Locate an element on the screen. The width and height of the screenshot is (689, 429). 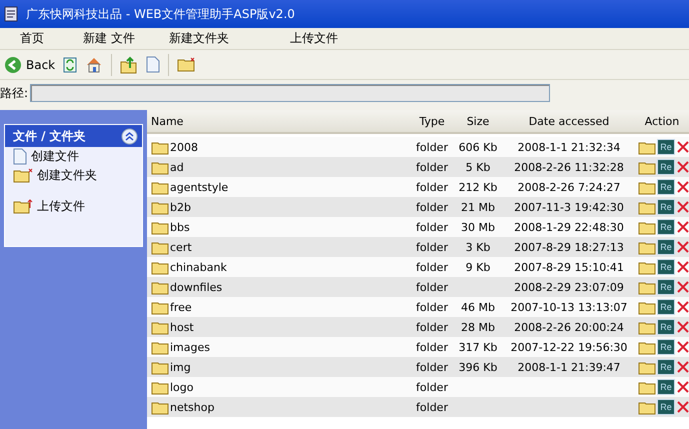
file-row: b2b folder 21 Mb 2007-11-3 19:42:30 Re is located at coordinates (418, 207).